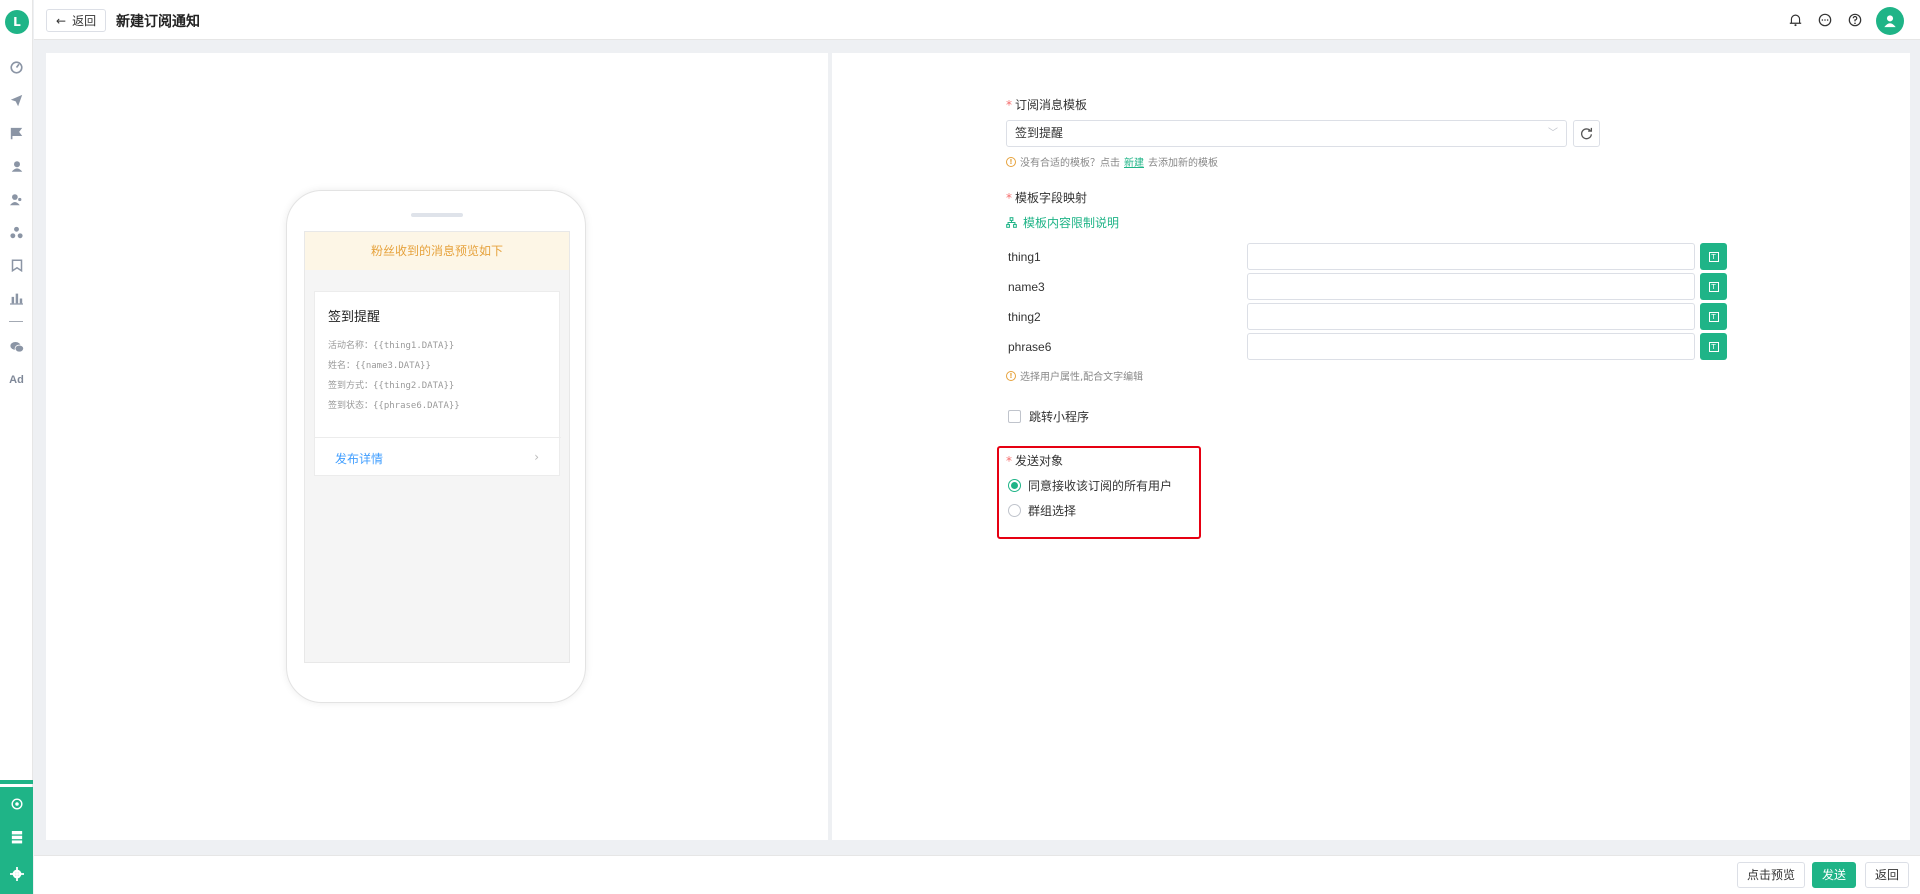  Describe the element at coordinates (977, 874) in the screenshot. I see `footer-bar: 点击预览 发送 返回` at that location.